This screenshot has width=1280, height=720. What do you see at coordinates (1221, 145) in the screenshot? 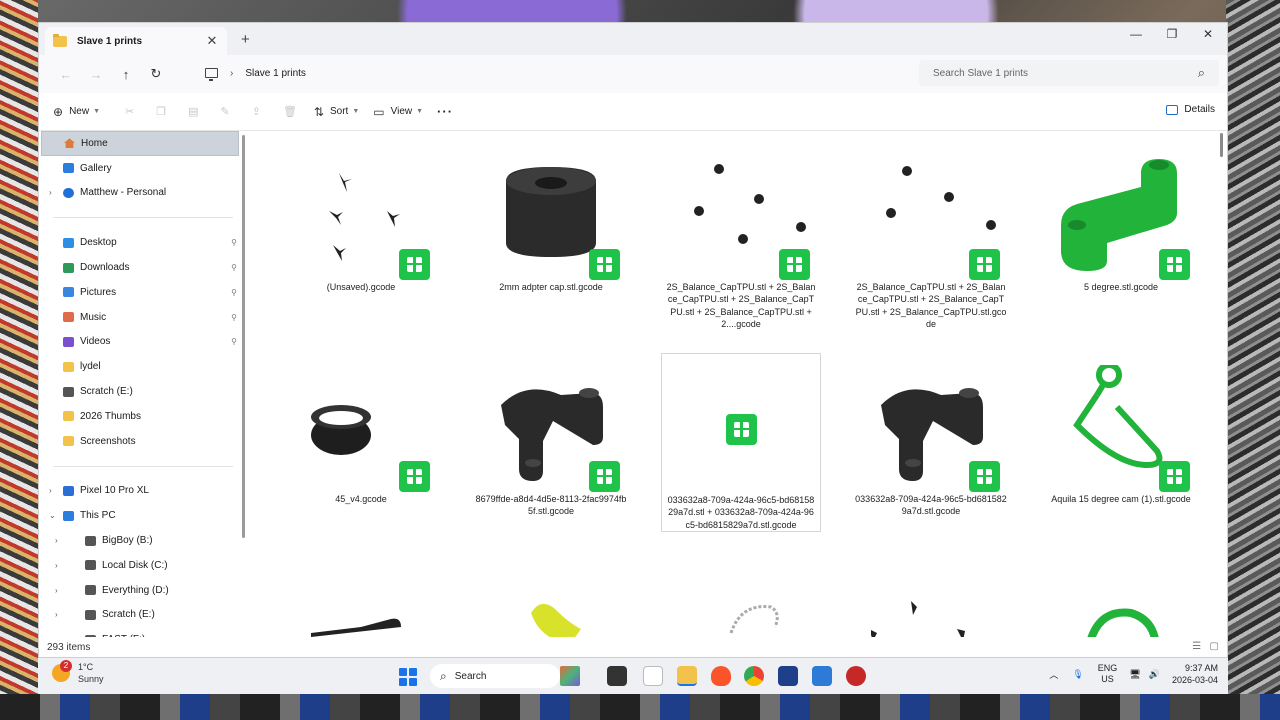
I see `content-scrollbar` at bounding box center [1221, 145].